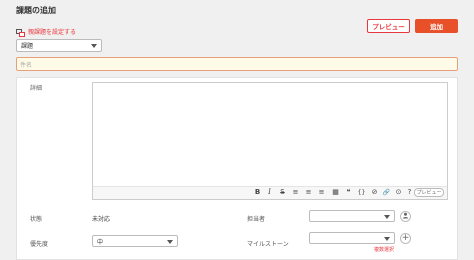  What do you see at coordinates (308, 192) in the screenshot?
I see `numbered-list-icon: ≡` at bounding box center [308, 192].